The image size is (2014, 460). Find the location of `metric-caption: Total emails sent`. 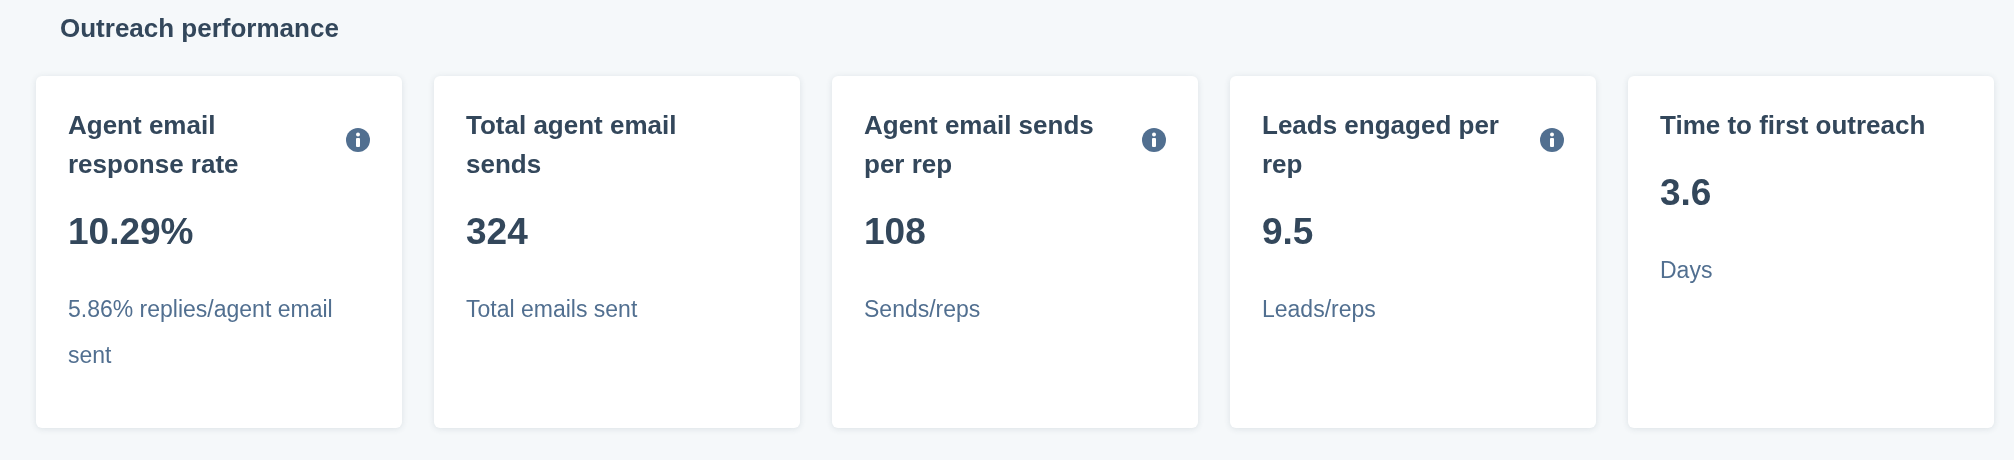

metric-caption: Total emails sent is located at coordinates (552, 309).